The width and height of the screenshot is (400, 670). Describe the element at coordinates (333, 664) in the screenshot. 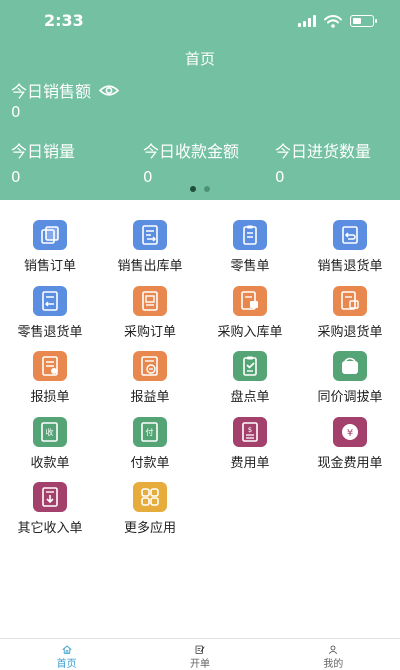

I see `tab-label: 我的` at that location.